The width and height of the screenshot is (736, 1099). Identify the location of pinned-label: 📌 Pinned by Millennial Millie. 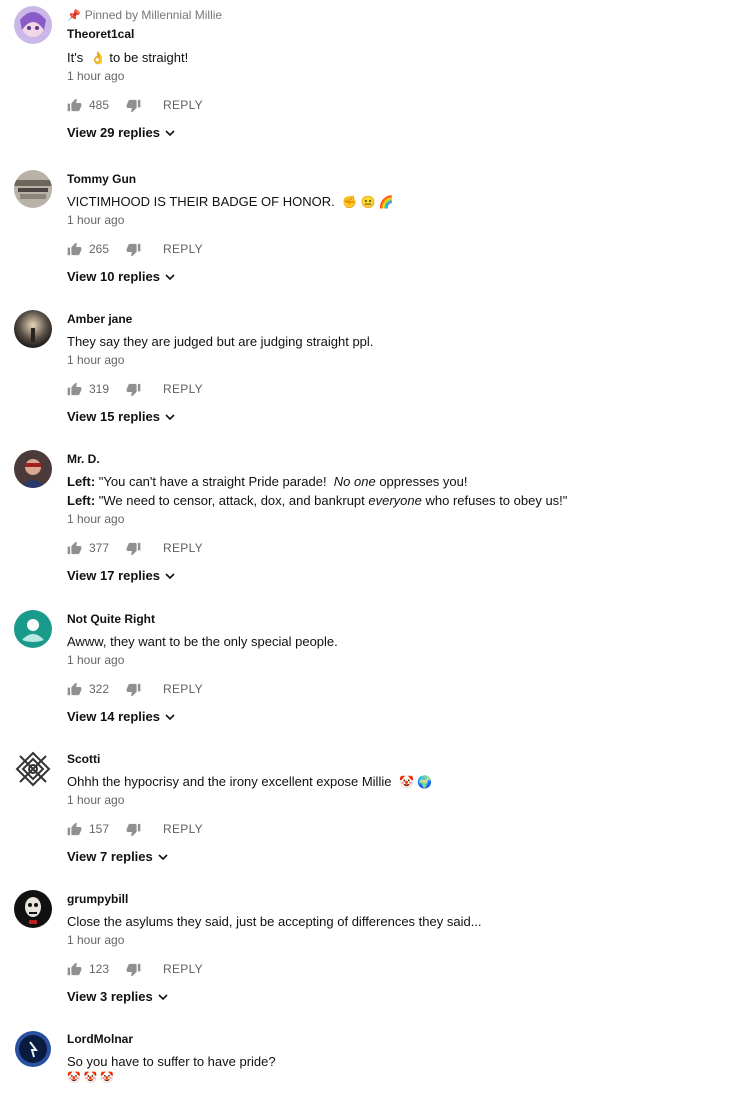
(144, 15).